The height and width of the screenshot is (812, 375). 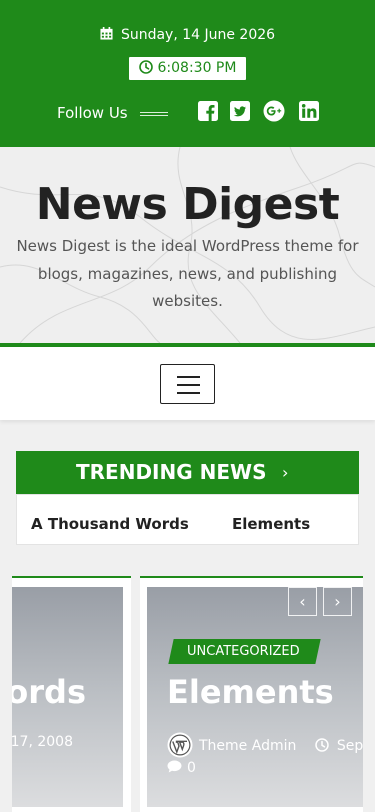 What do you see at coordinates (274, 111) in the screenshot?
I see `google-plus-icon` at bounding box center [274, 111].